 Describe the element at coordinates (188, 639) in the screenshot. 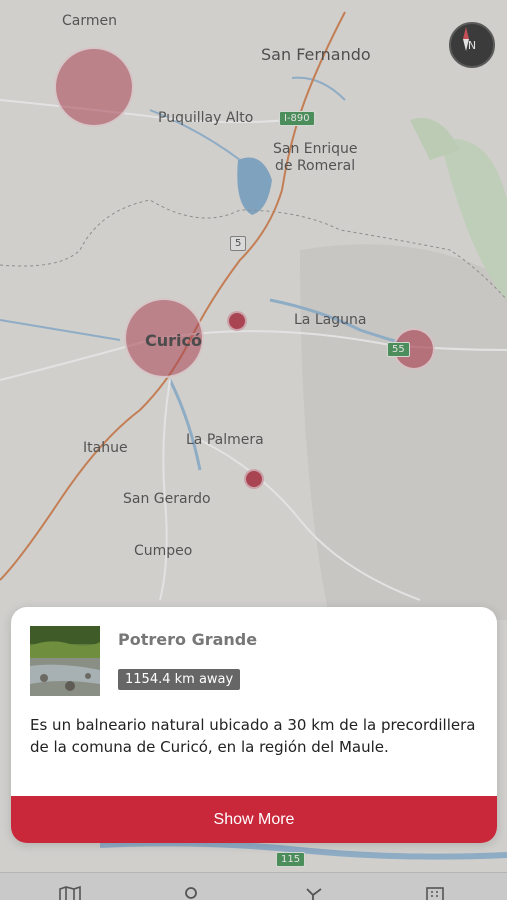

I see `place-title: Potrero Grande` at that location.